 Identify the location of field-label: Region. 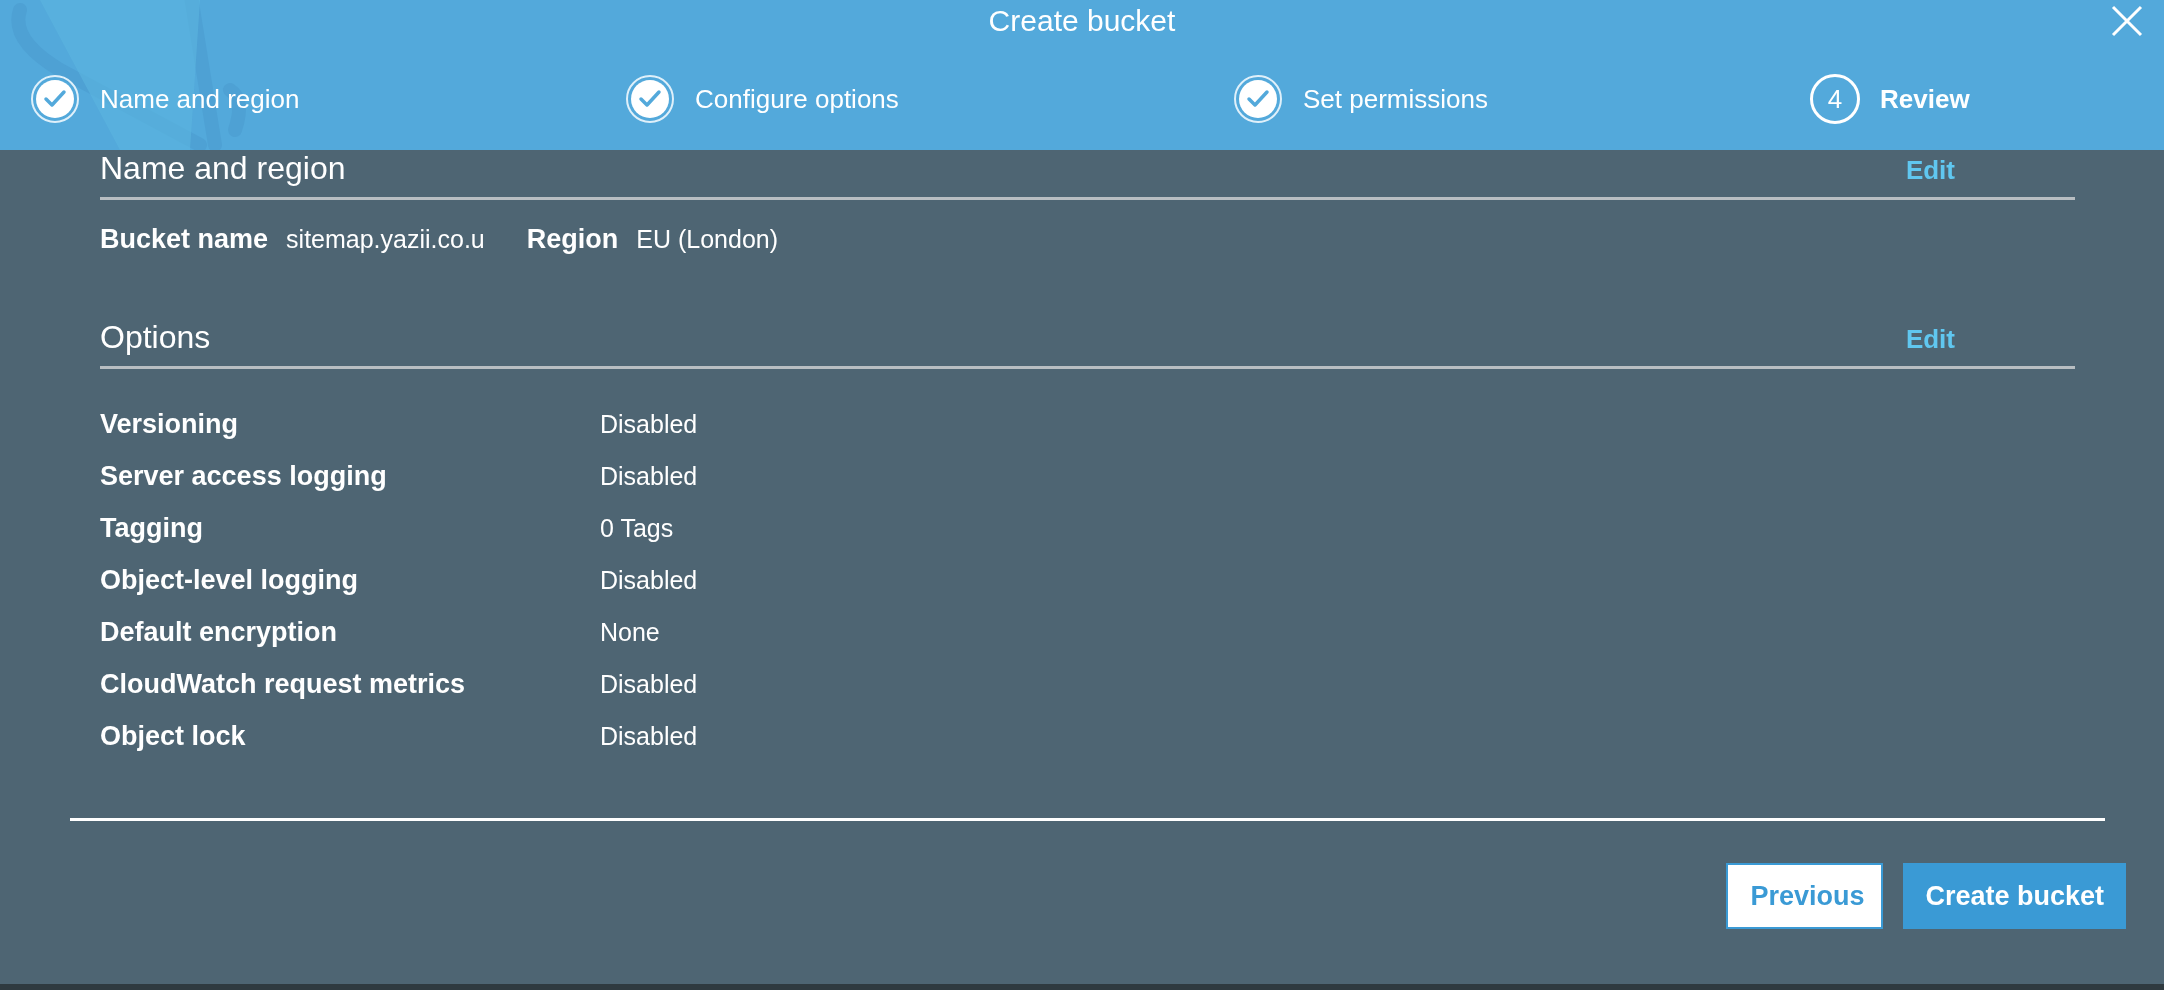
(572, 239).